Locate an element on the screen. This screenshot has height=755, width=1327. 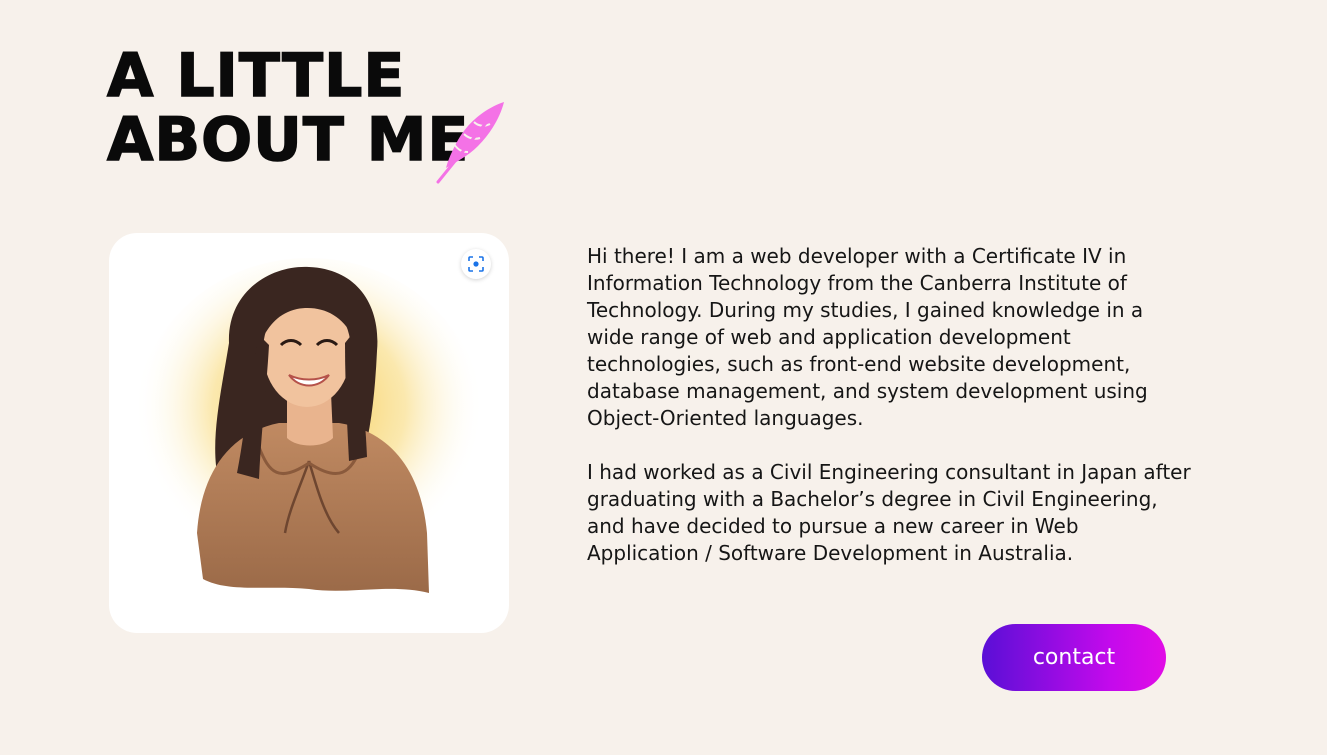
quill-feather-icon is located at coordinates (470, 143).